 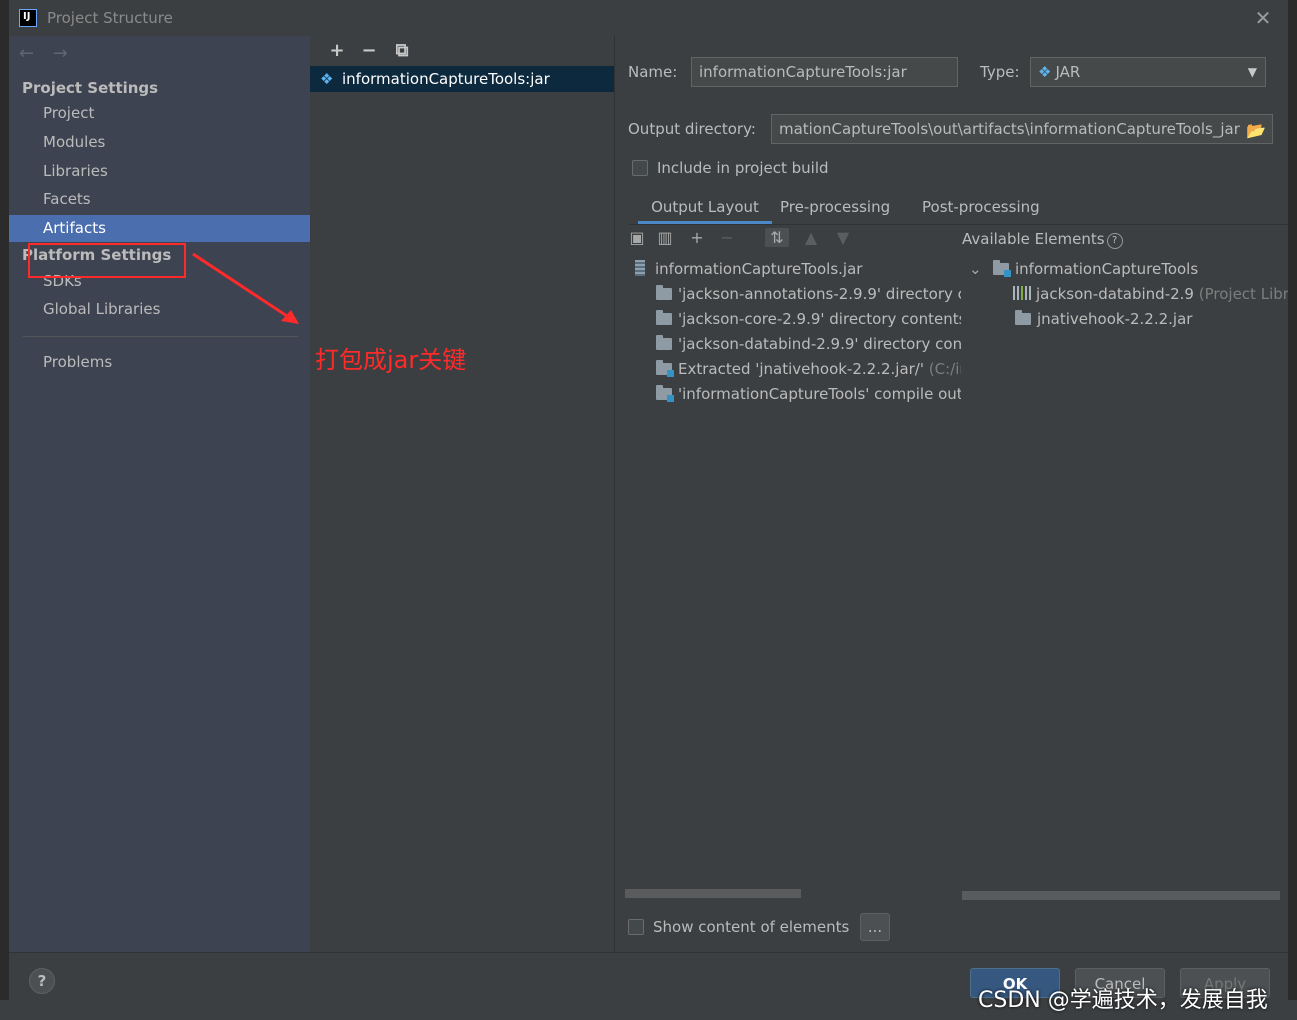 I want to click on sort-icon: ⇅, so click(x=777, y=237).